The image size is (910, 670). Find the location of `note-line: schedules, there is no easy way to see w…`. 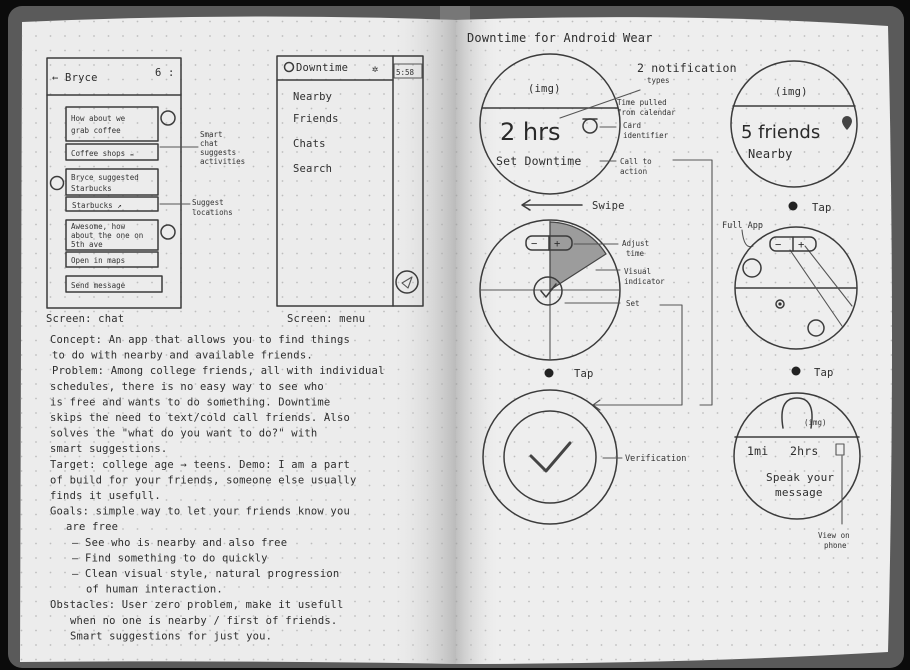

note-line: schedules, there is no easy way to see w… is located at coordinates (187, 387).